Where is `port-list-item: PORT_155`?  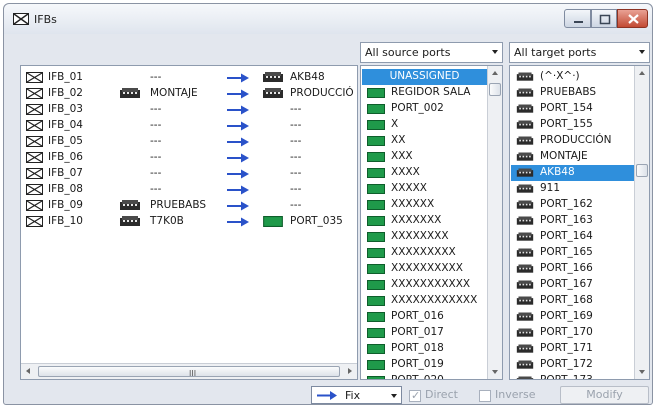 port-list-item: PORT_155 is located at coordinates (572, 125).